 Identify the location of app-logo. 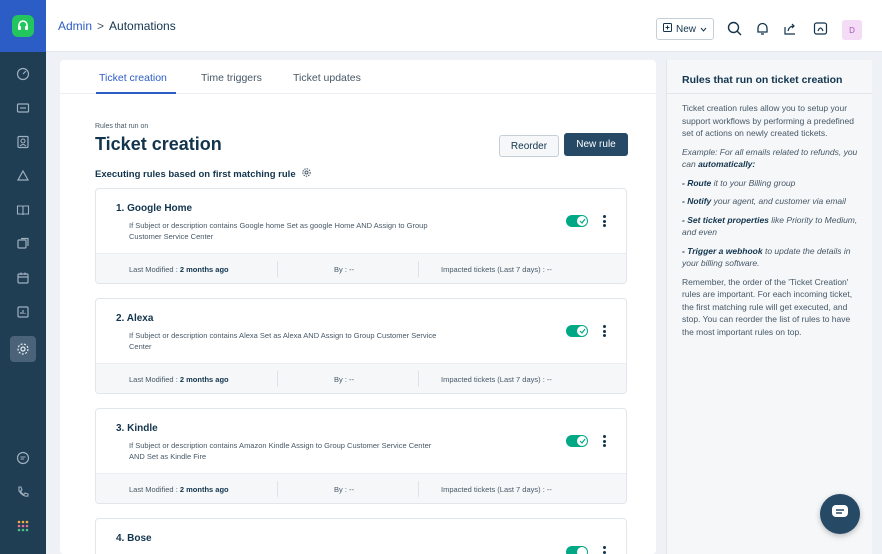
(23, 26).